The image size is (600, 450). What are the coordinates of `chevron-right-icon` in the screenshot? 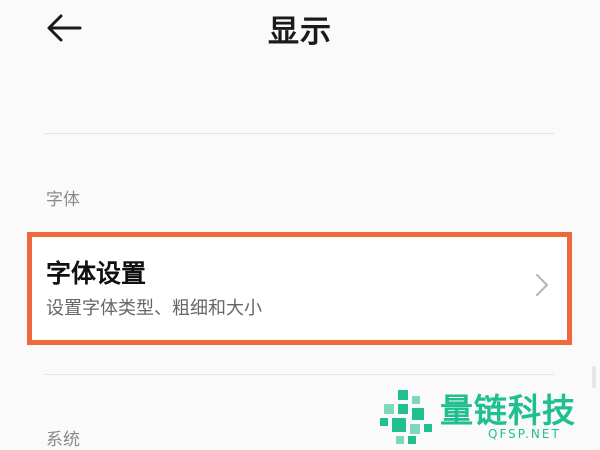 It's located at (542, 285).